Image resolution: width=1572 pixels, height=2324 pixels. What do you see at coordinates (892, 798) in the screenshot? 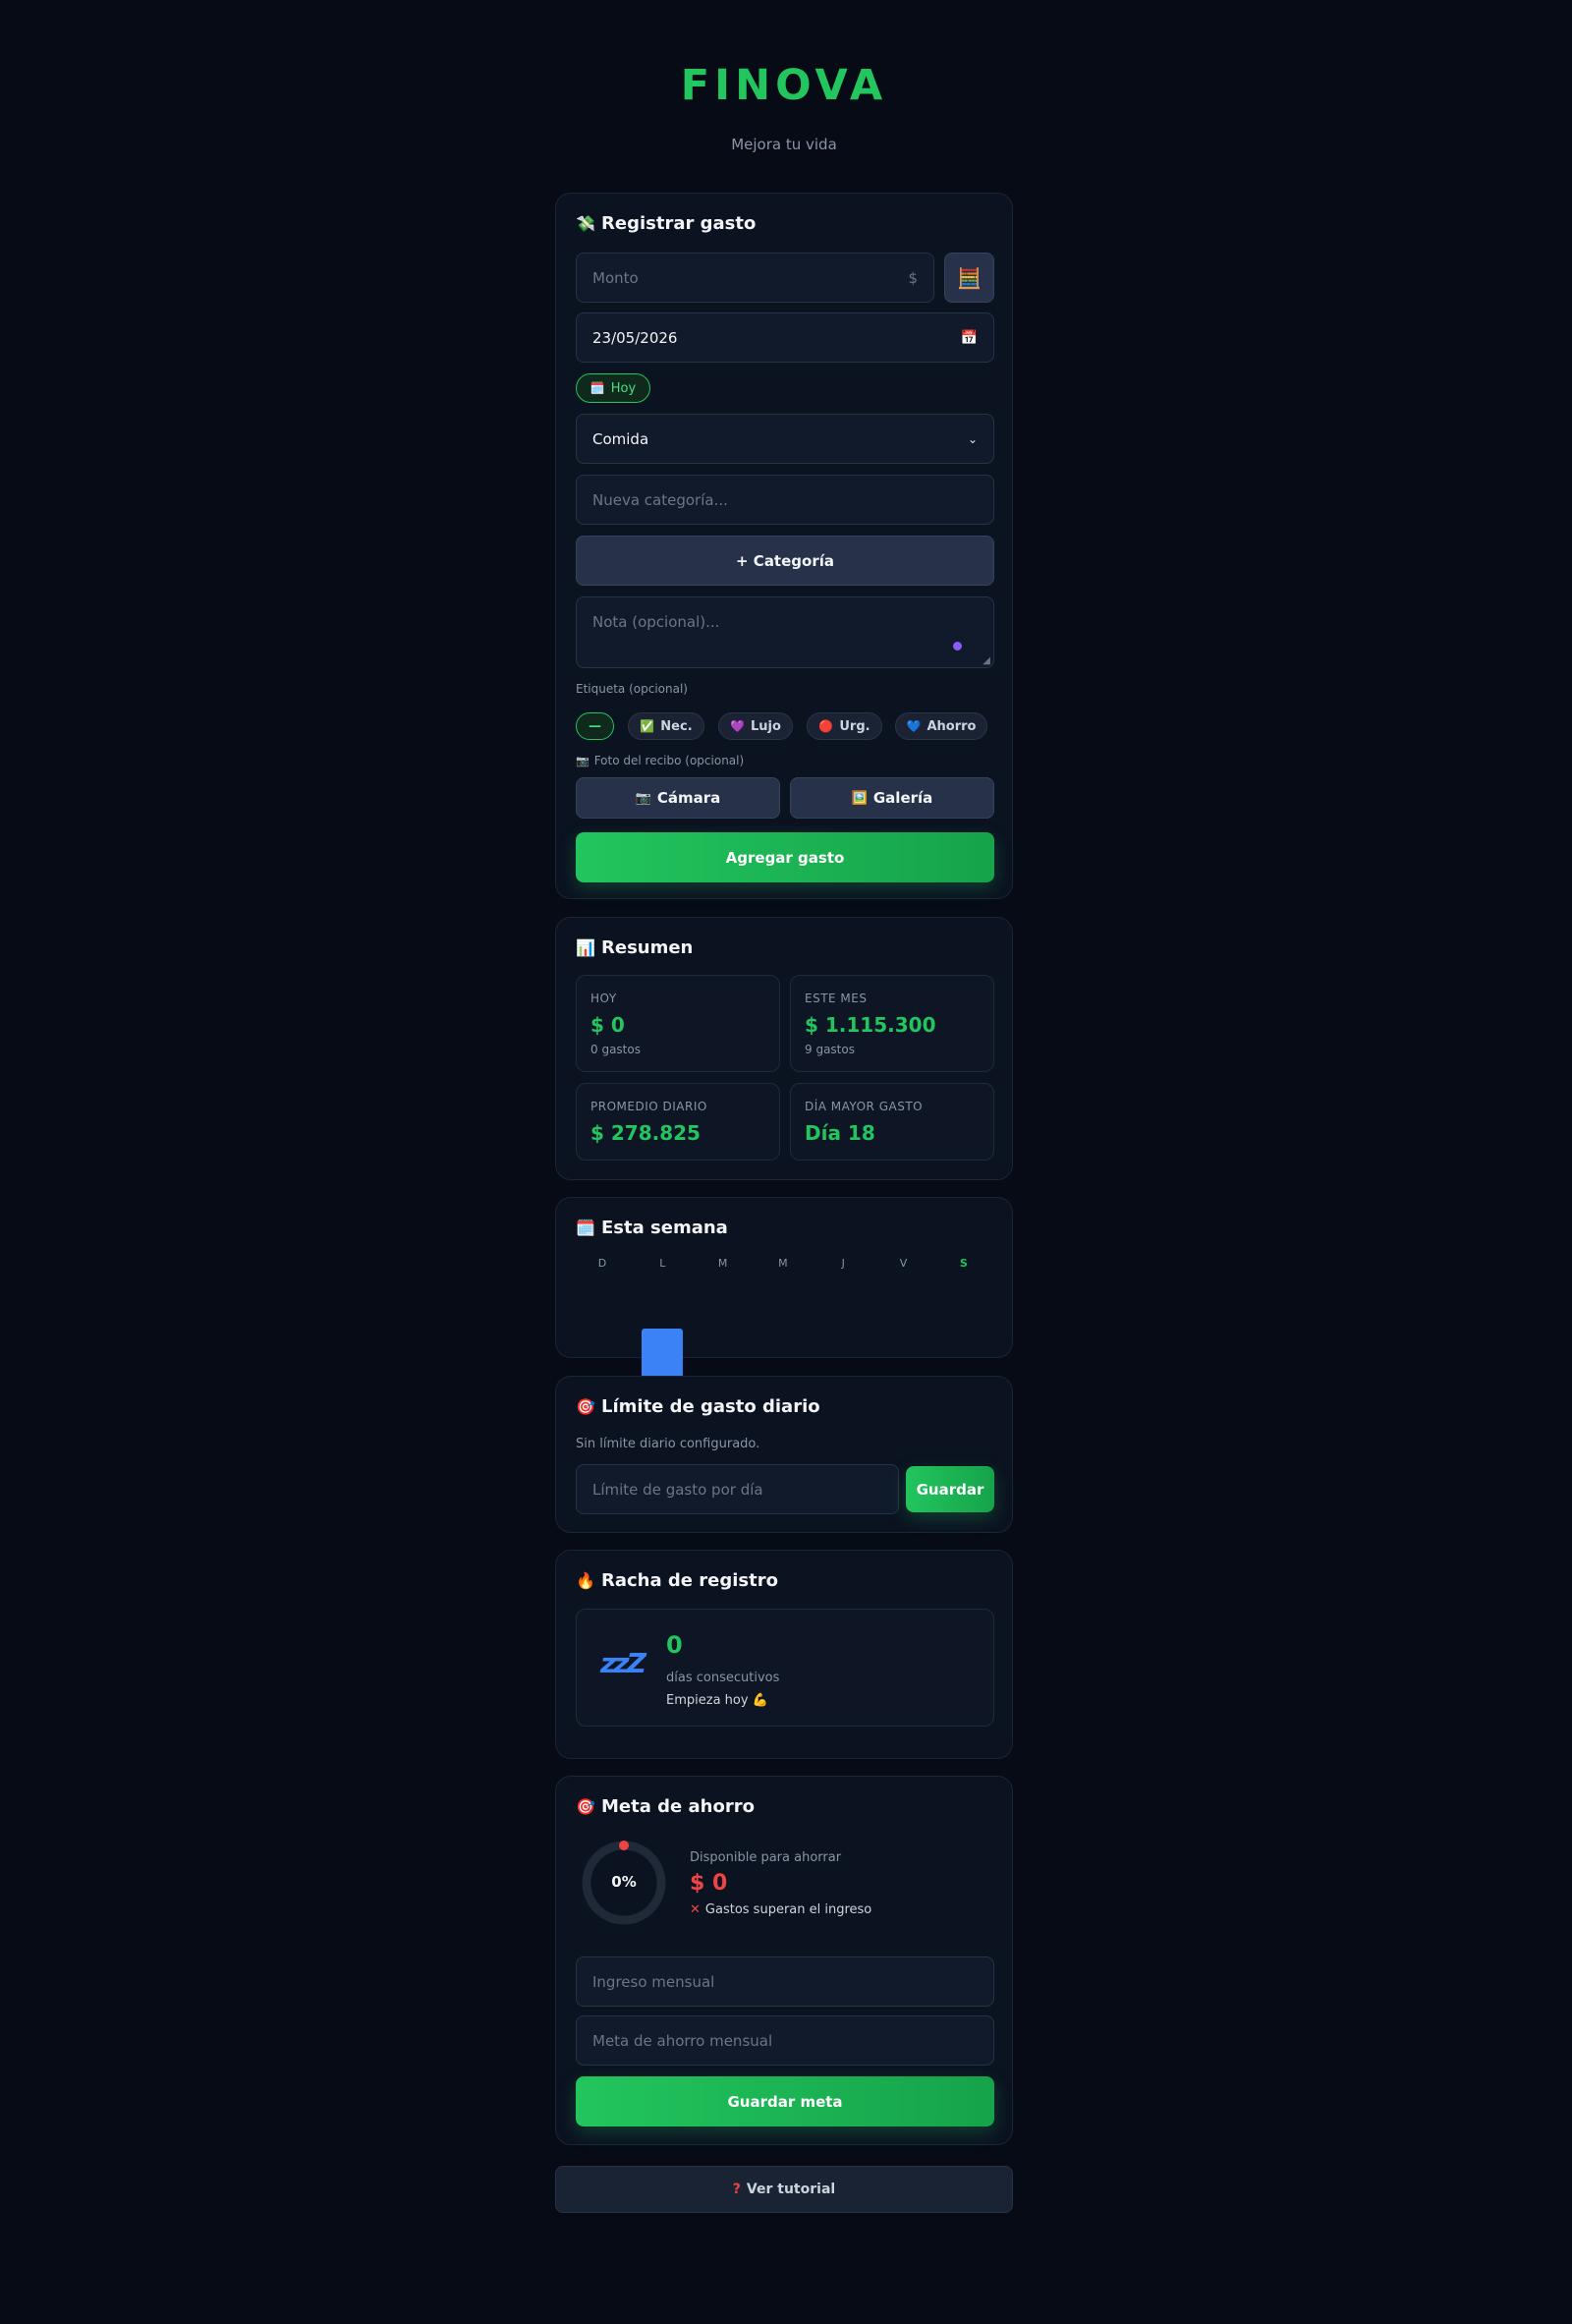
I see `gallery-button: 🖼️ Galería` at bounding box center [892, 798].